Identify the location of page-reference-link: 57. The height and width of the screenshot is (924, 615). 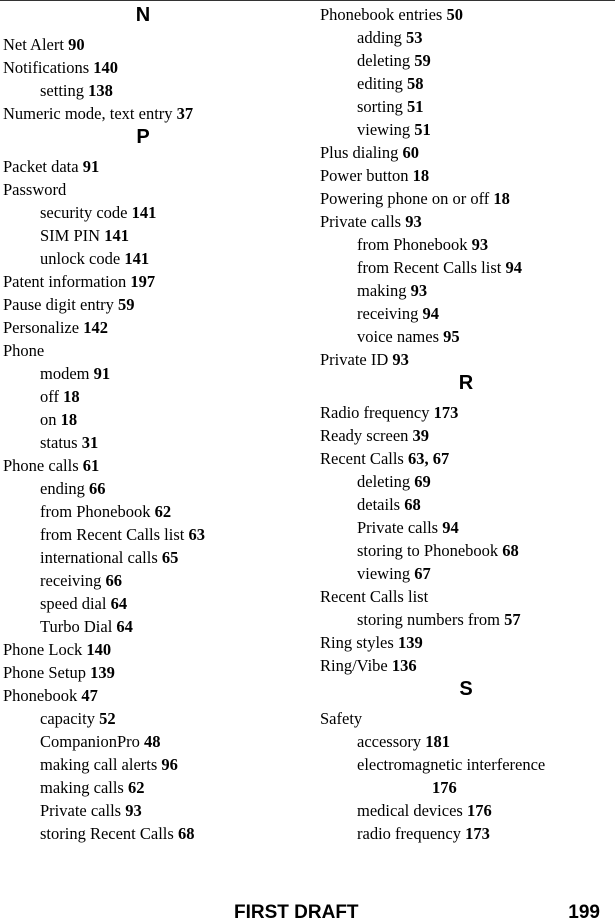
(512, 619).